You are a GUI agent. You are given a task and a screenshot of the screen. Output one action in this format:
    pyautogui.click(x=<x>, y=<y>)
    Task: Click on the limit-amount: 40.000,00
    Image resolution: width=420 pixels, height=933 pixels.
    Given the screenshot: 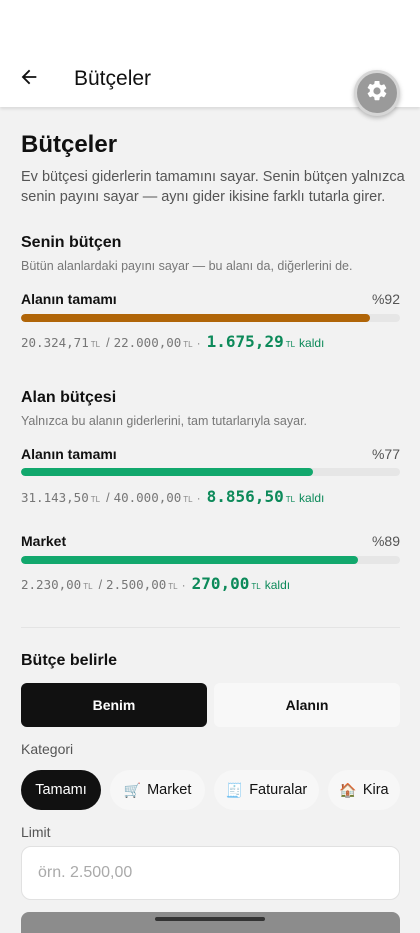 What is the action you would take?
    pyautogui.click(x=147, y=497)
    